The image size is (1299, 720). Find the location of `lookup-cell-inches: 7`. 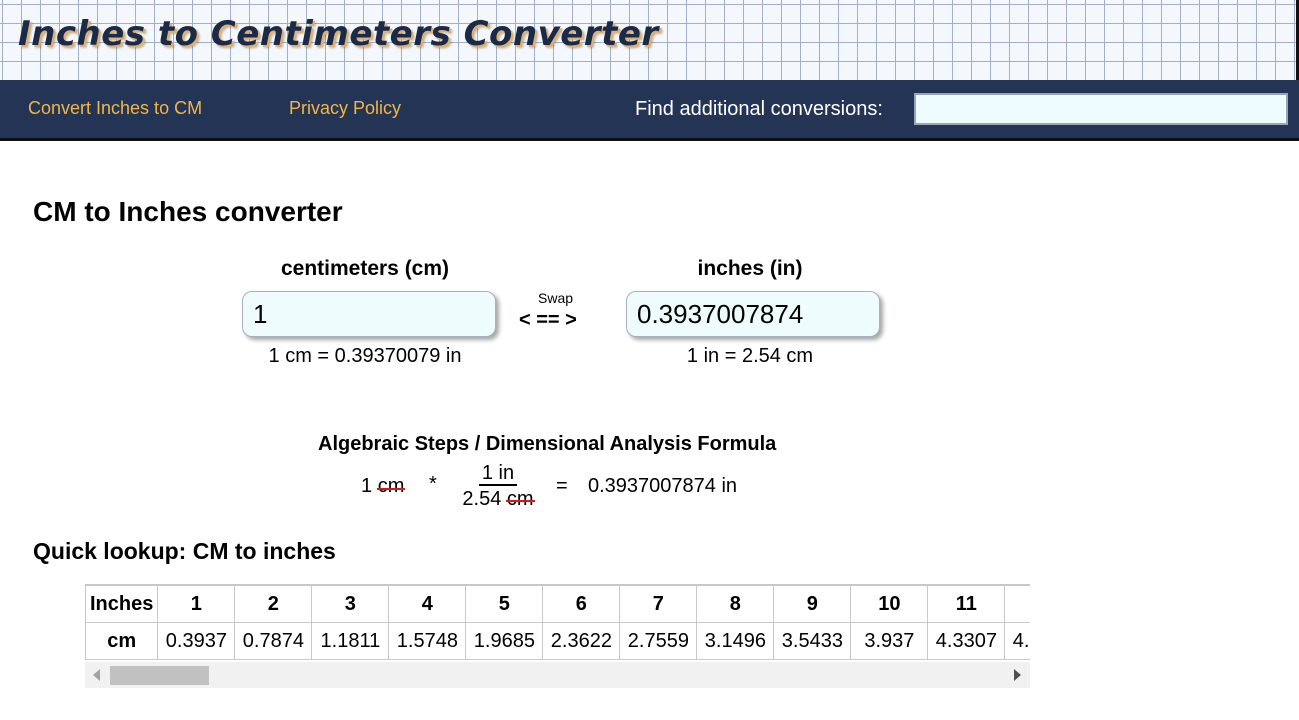

lookup-cell-inches: 7 is located at coordinates (658, 604).